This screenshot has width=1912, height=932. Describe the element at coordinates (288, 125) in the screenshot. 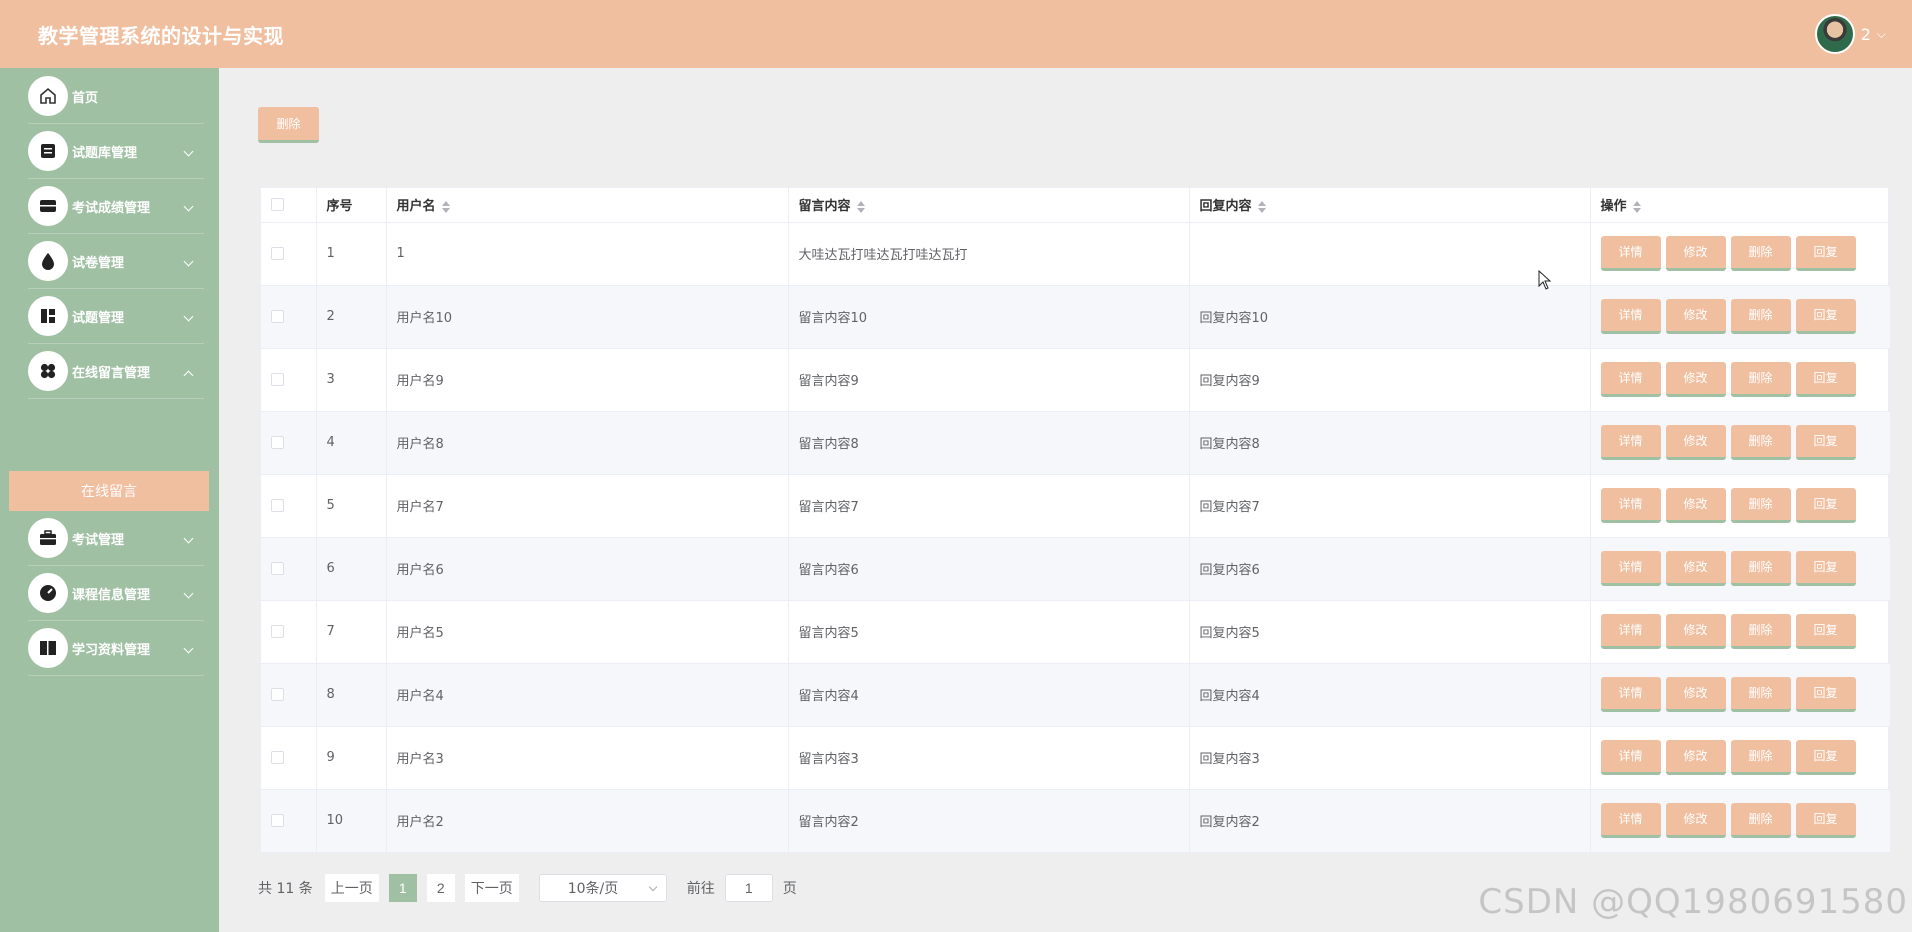

I see `batch-delete-button: 删除` at that location.